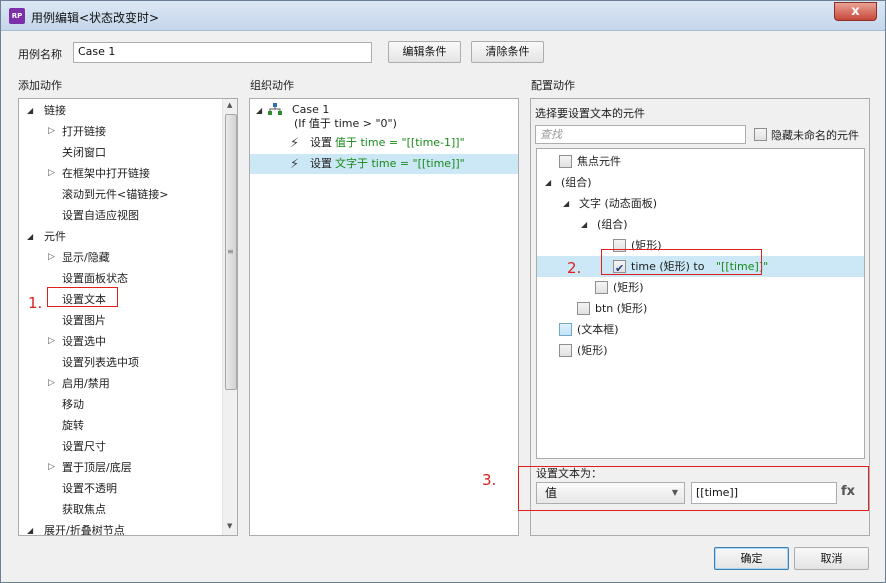 Image resolution: width=886 pixels, height=583 pixels. What do you see at coordinates (119, 152) in the screenshot?
I see `add-action-item: 关闭窗口` at bounding box center [119, 152].